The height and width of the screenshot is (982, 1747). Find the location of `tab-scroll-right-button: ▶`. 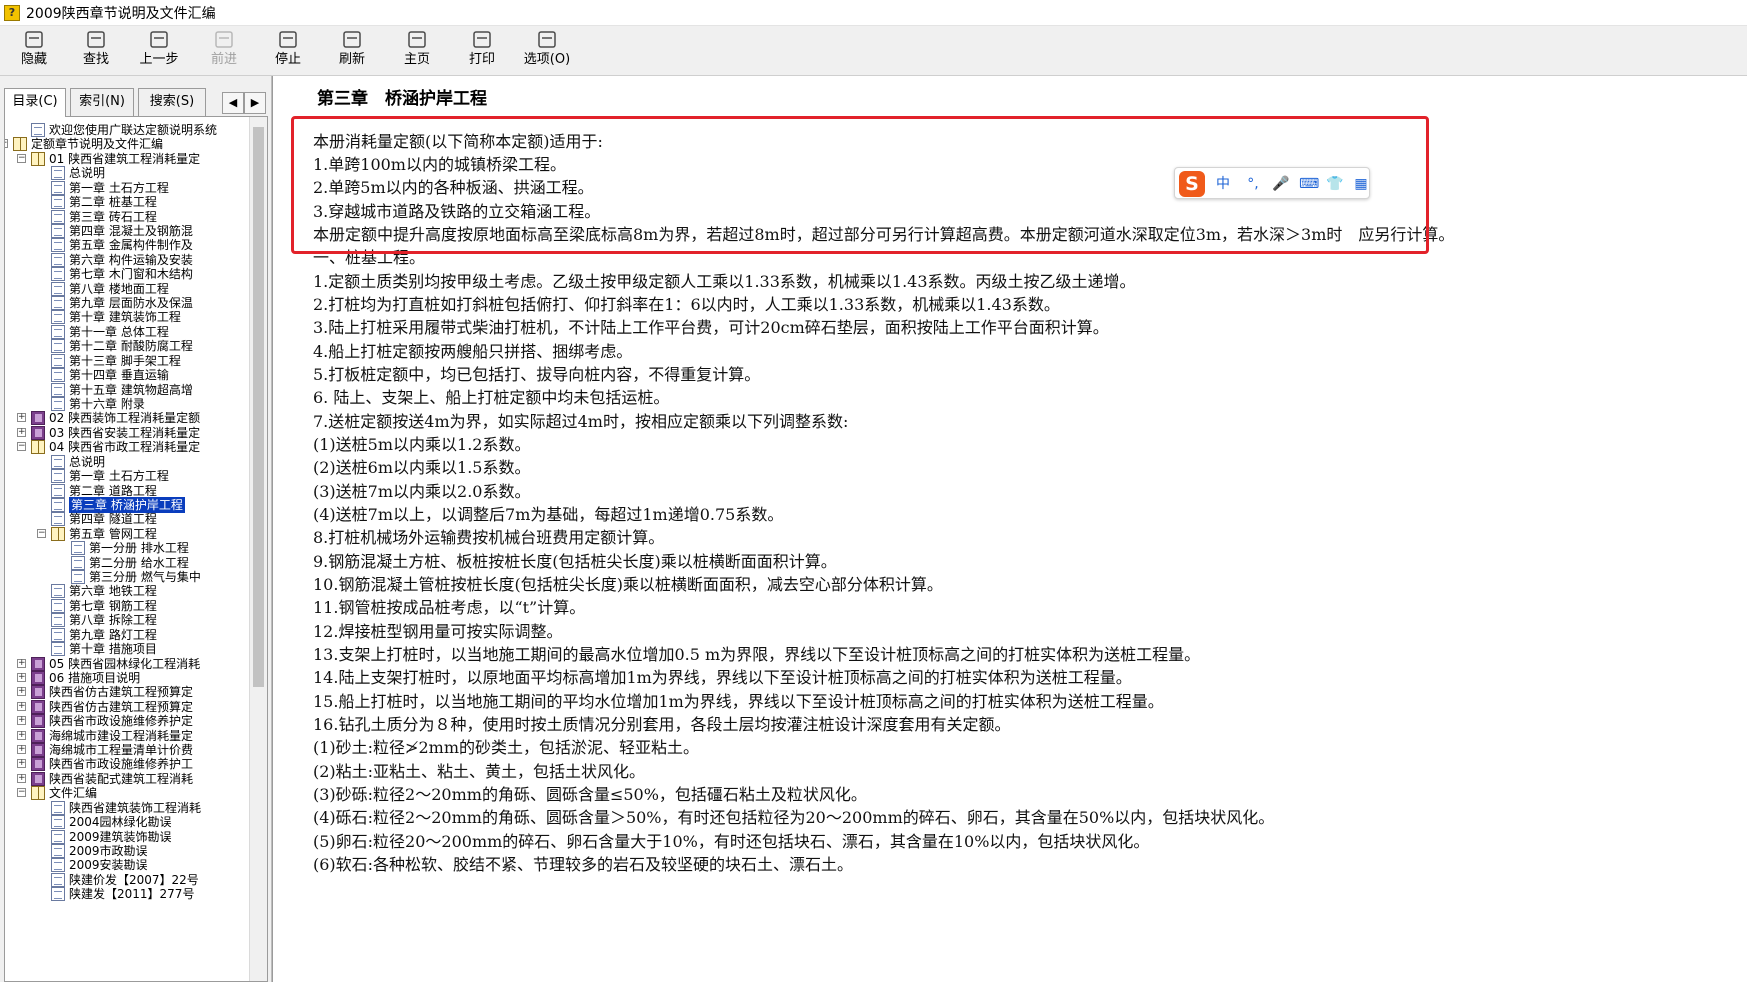

tab-scroll-right-button: ▶ is located at coordinates (255, 103).